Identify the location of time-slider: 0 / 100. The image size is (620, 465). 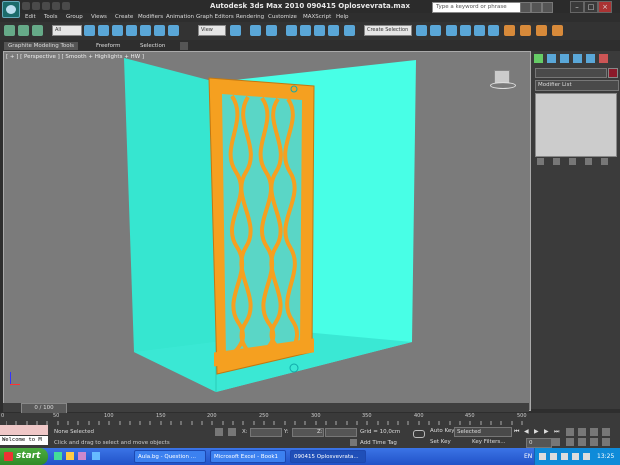
(266, 408).